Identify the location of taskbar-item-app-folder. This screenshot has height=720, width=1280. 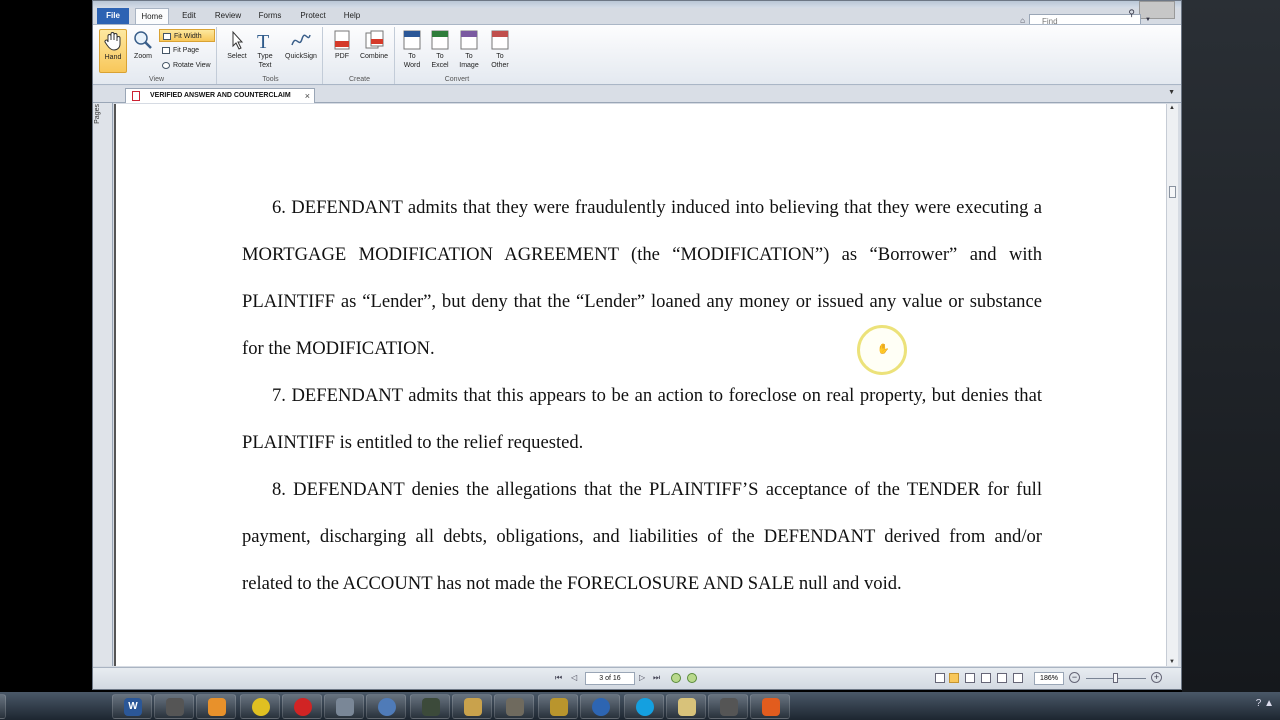
(472, 706).